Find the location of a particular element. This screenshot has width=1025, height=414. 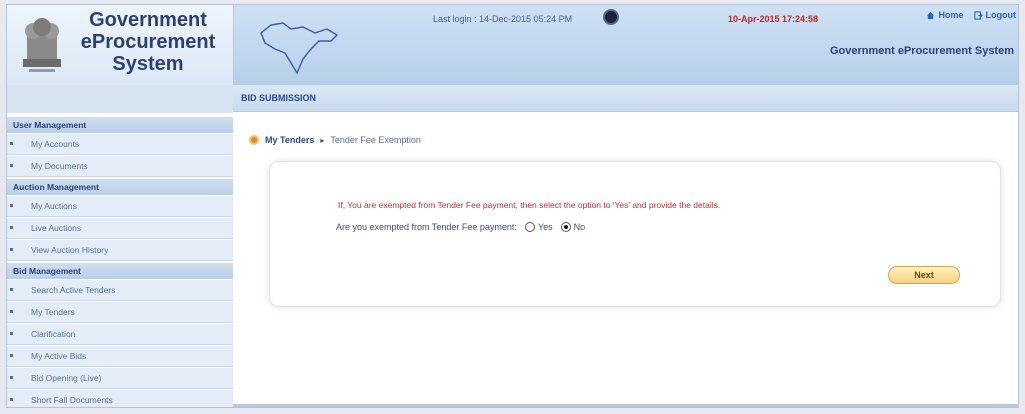

home-label: Home is located at coordinates (951, 15).